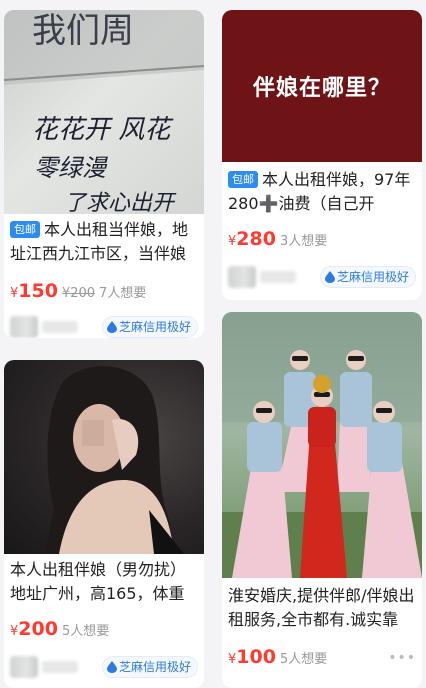 The width and height of the screenshot is (426, 688). I want to click on handwriting-photo: 我们周 花花开 风花 零绿漫 了求心出开, so click(104, 112).